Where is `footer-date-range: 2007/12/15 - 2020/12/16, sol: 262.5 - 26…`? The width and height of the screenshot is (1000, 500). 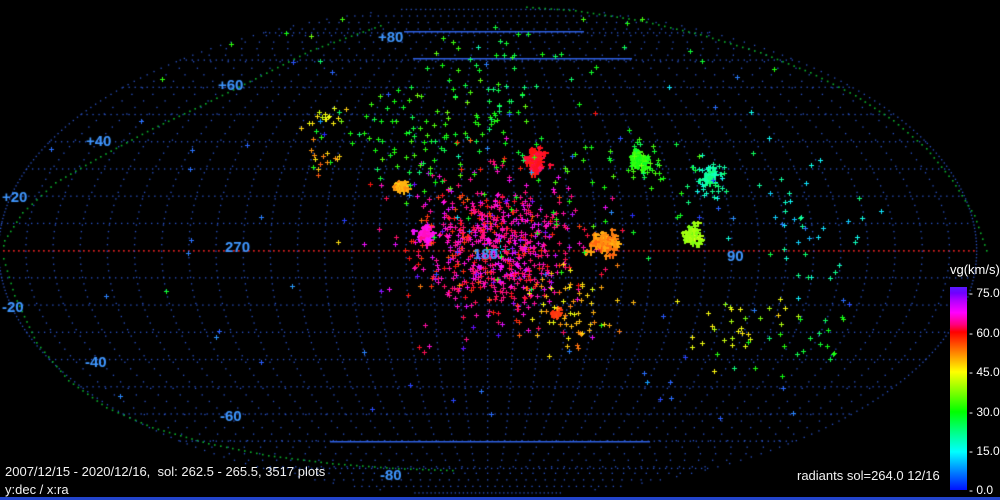 footer-date-range: 2007/12/15 - 2020/12/16, sol: 262.5 - 26… is located at coordinates (165, 471).